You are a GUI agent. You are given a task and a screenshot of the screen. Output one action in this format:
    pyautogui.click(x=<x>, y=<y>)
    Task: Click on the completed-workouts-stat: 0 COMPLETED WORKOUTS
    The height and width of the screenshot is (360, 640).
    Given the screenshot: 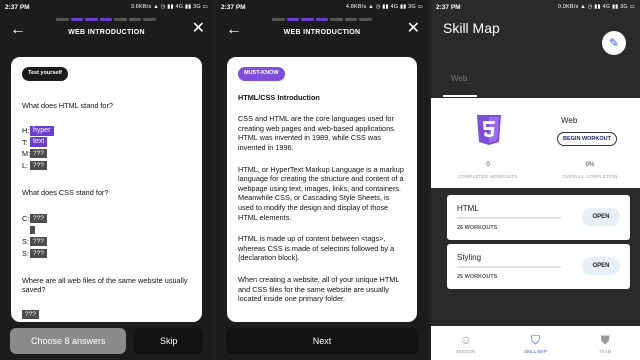 What is the action you would take?
    pyautogui.click(x=488, y=170)
    